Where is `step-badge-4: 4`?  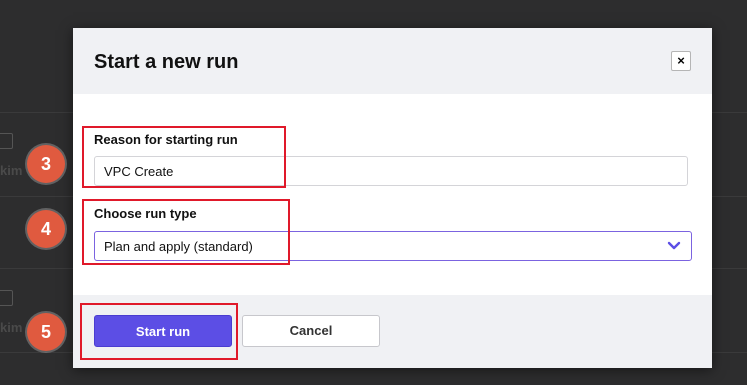 step-badge-4: 4 is located at coordinates (46, 229).